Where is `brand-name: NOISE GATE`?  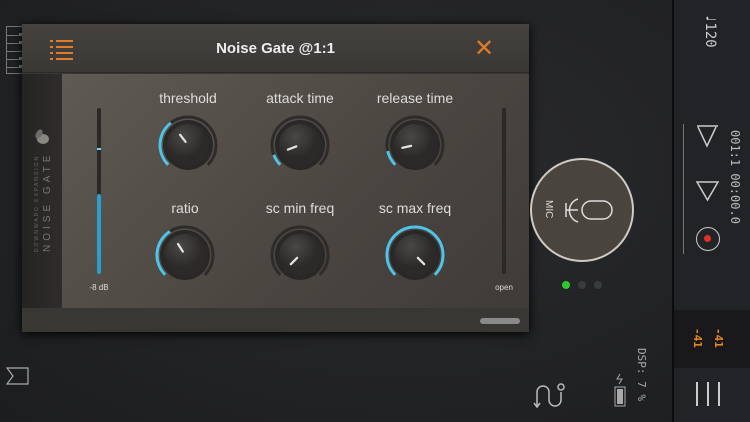
brand-name: NOISE GATE is located at coordinates (47, 201).